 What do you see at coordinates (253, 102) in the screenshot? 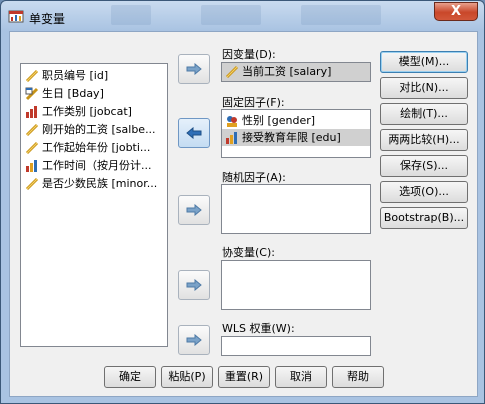
I see `fixed-factor-label: 固定因子(F):` at bounding box center [253, 102].